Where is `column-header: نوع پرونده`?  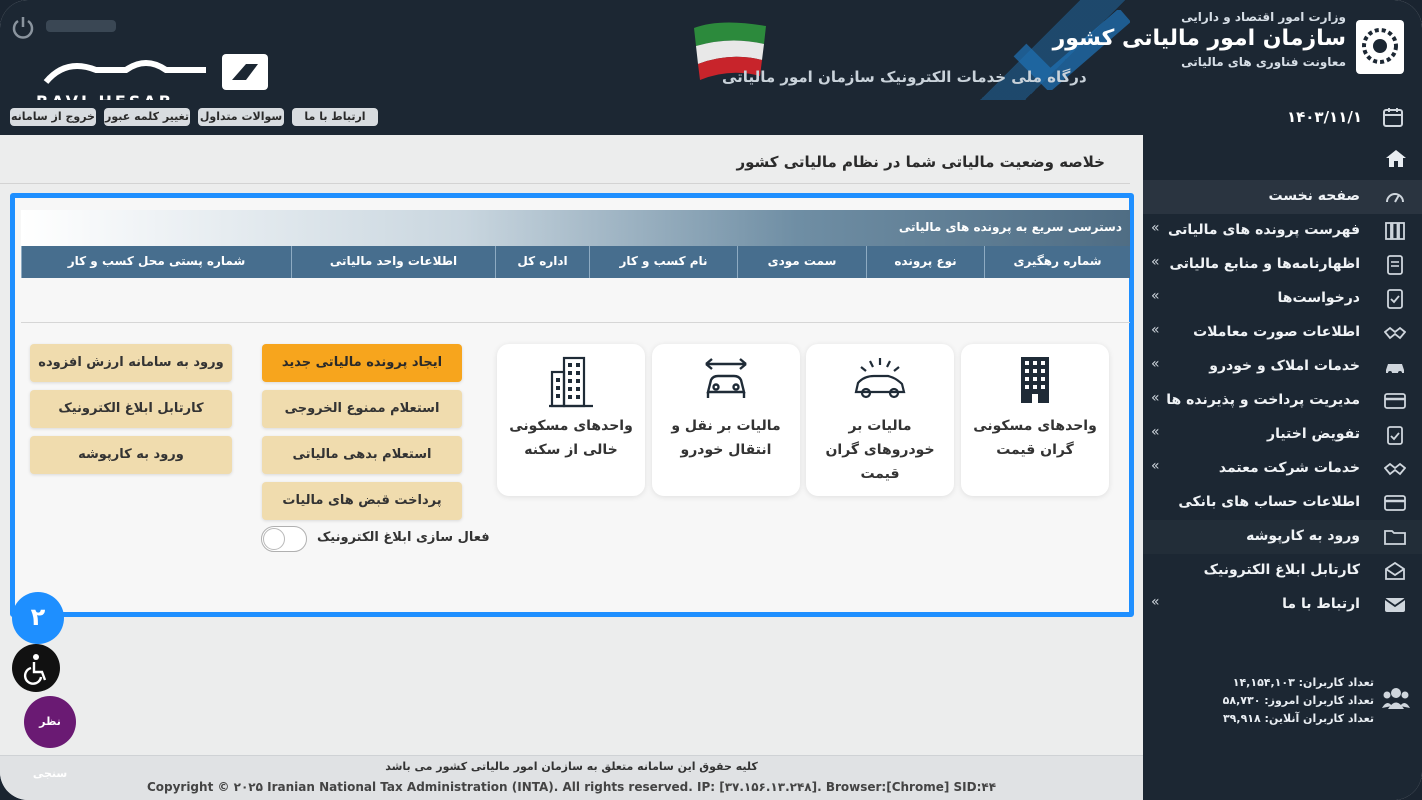
column-header: نوع پرونده is located at coordinates (925, 262).